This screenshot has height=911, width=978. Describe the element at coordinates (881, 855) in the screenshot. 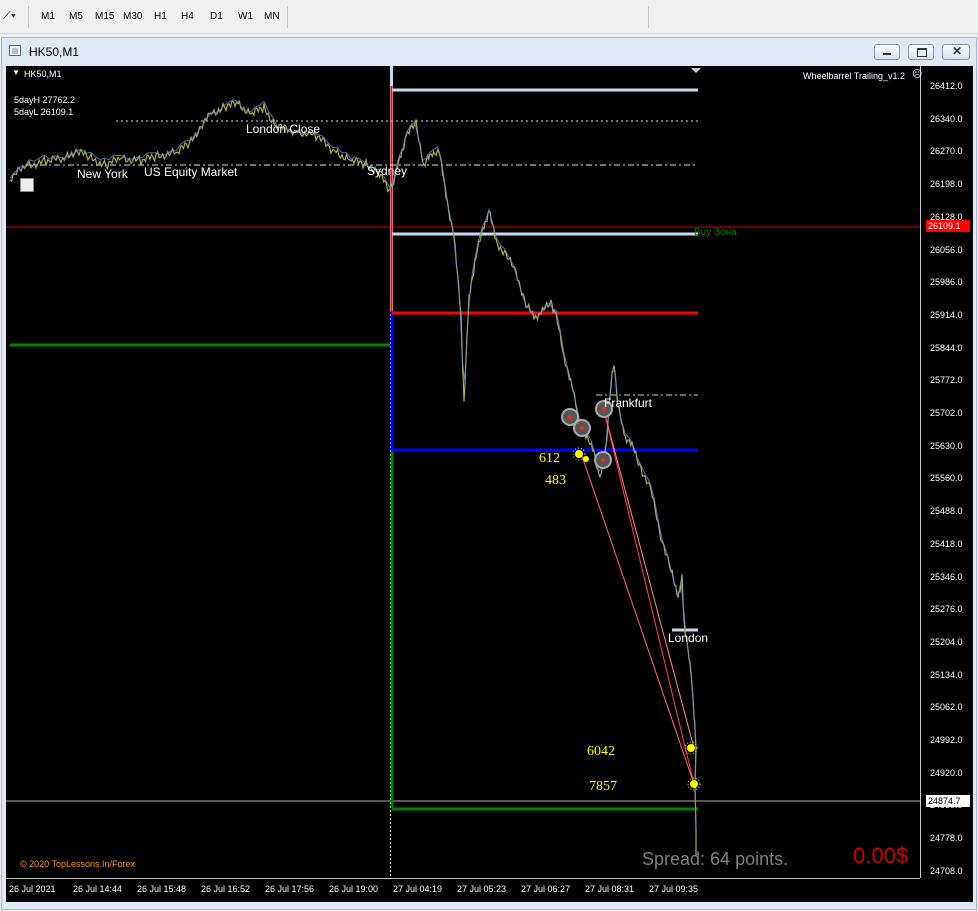

I see `profit-label: 0.00$` at that location.